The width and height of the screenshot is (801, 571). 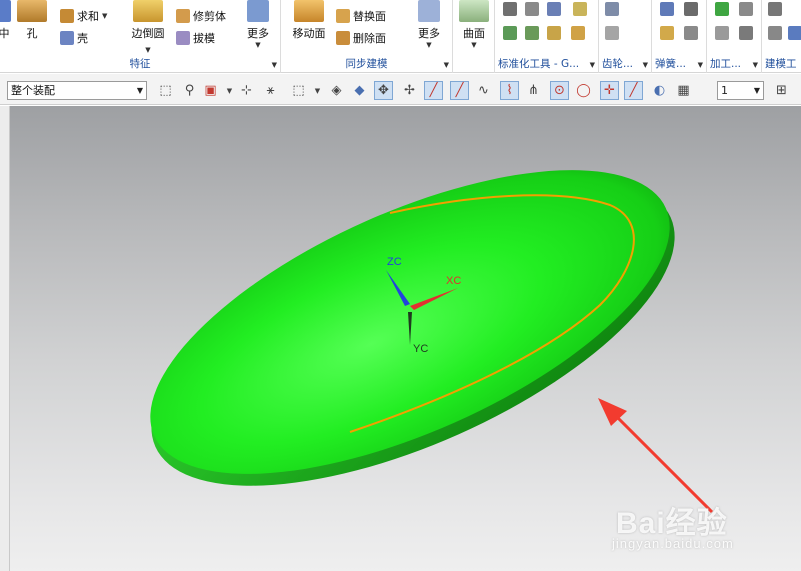 I want to click on delete-face-icon, so click(x=343, y=38).